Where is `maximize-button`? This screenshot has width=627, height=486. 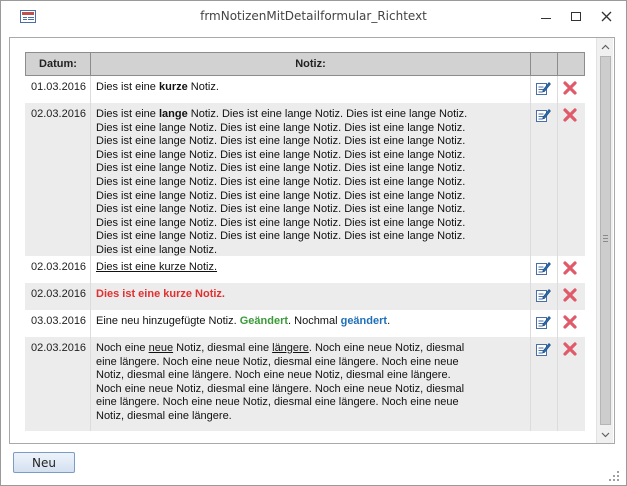
maximize-button is located at coordinates (576, 16).